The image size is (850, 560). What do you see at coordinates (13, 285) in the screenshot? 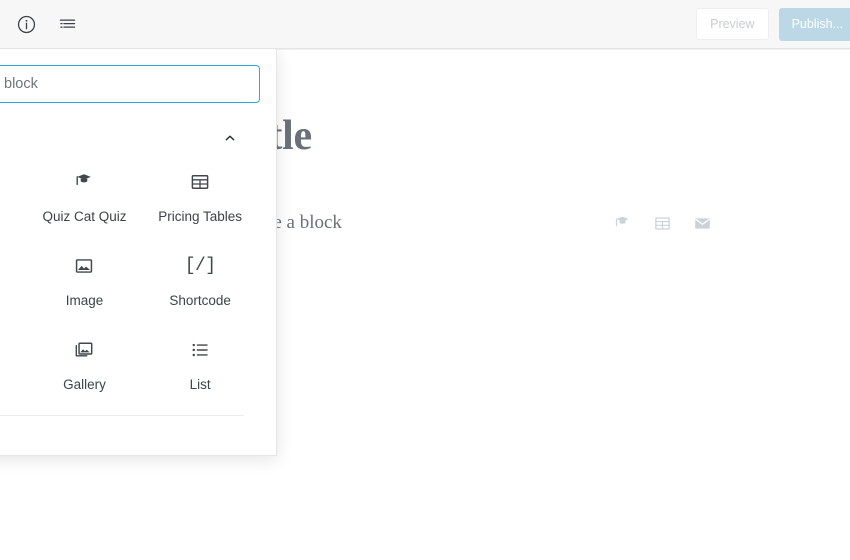
I see `block-item-form: Form` at bounding box center [13, 285].